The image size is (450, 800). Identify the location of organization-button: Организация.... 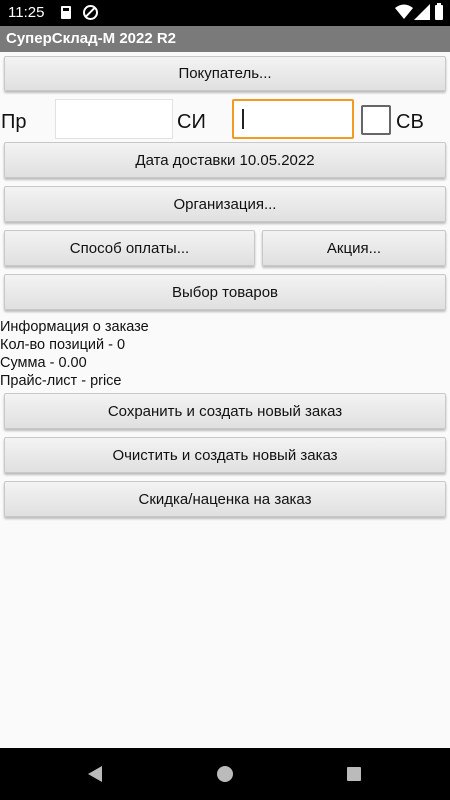
(225, 204).